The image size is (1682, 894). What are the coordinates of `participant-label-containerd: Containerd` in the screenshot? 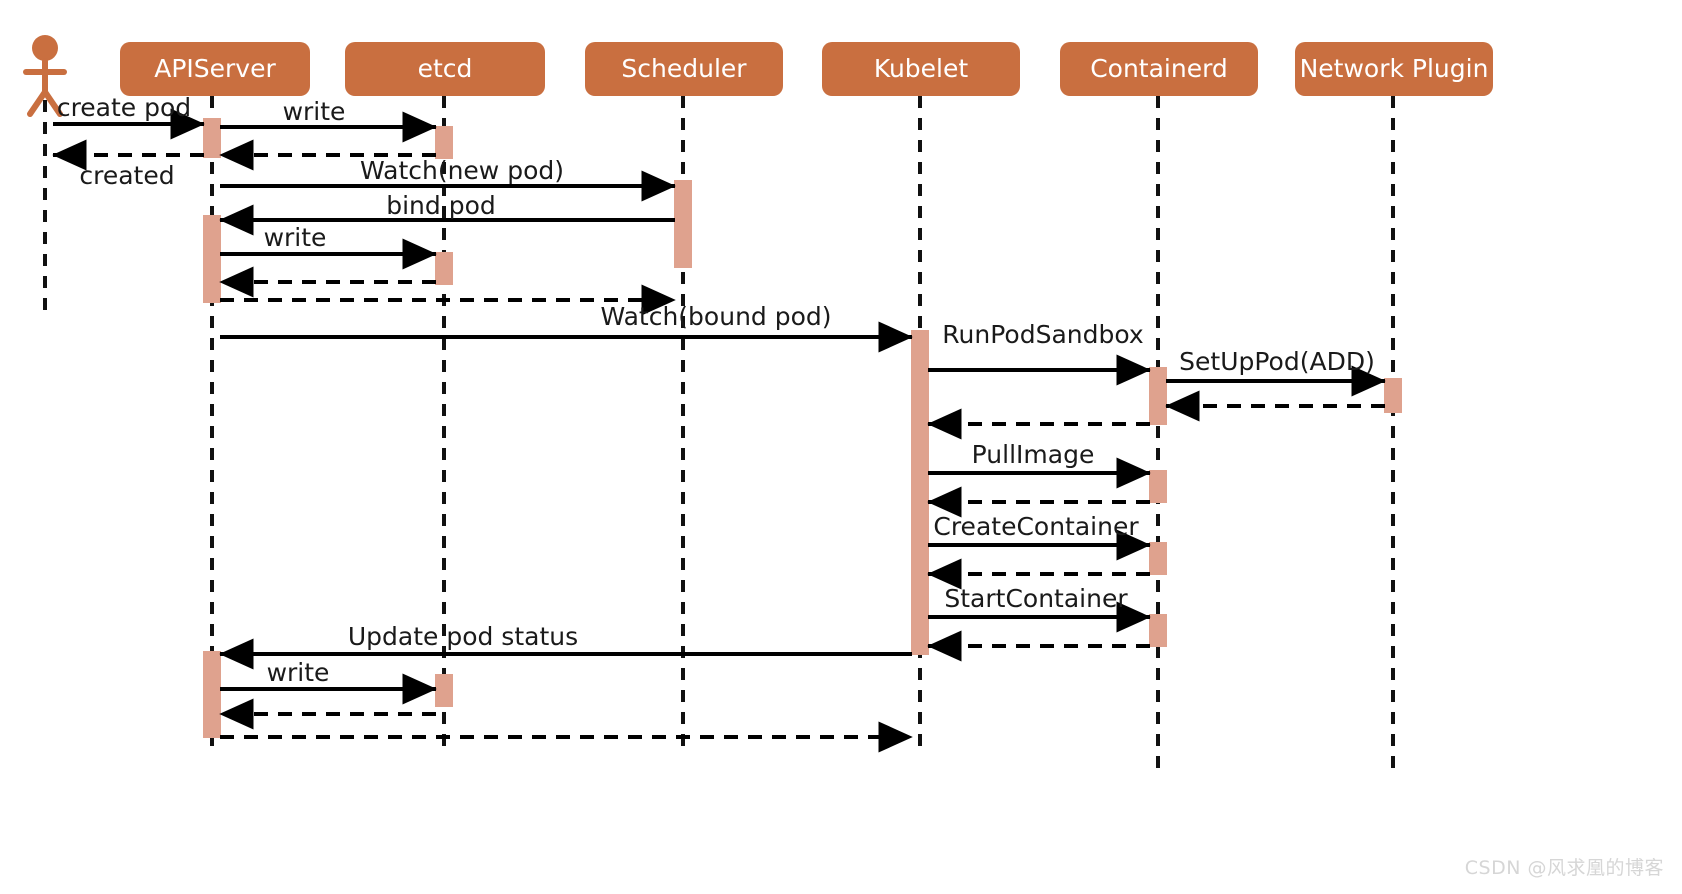 It's located at (1159, 68).